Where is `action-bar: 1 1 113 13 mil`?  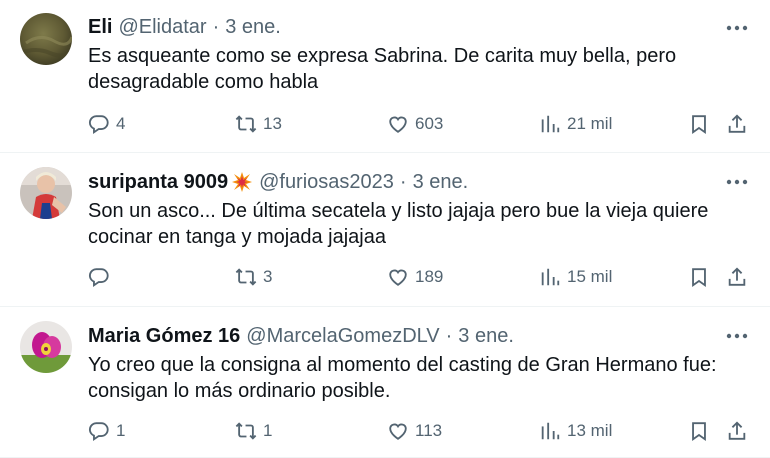
action-bar: 1 1 113 13 mil is located at coordinates (428, 431).